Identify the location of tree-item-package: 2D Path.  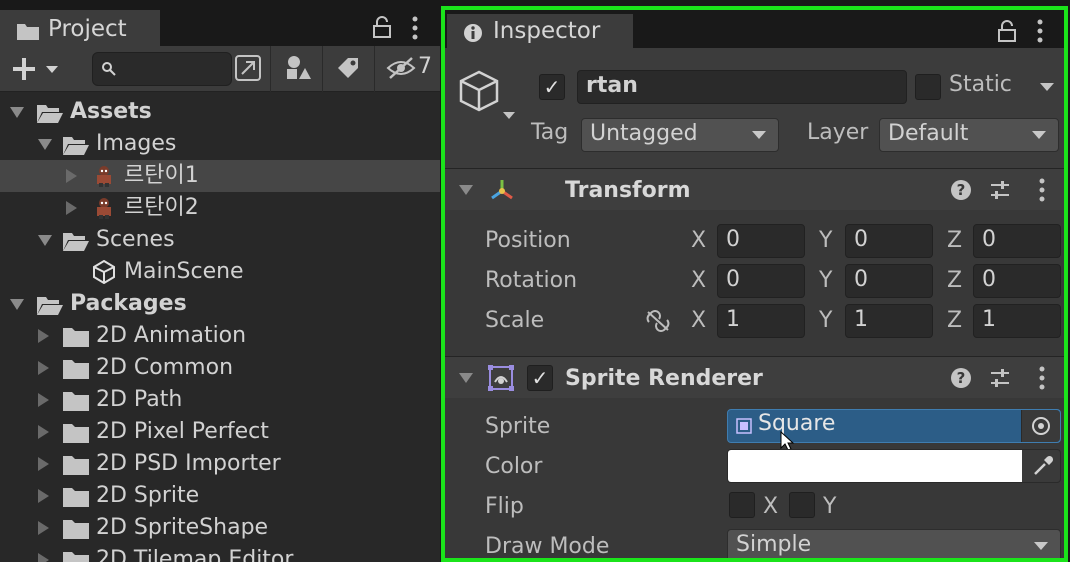
(220, 400).